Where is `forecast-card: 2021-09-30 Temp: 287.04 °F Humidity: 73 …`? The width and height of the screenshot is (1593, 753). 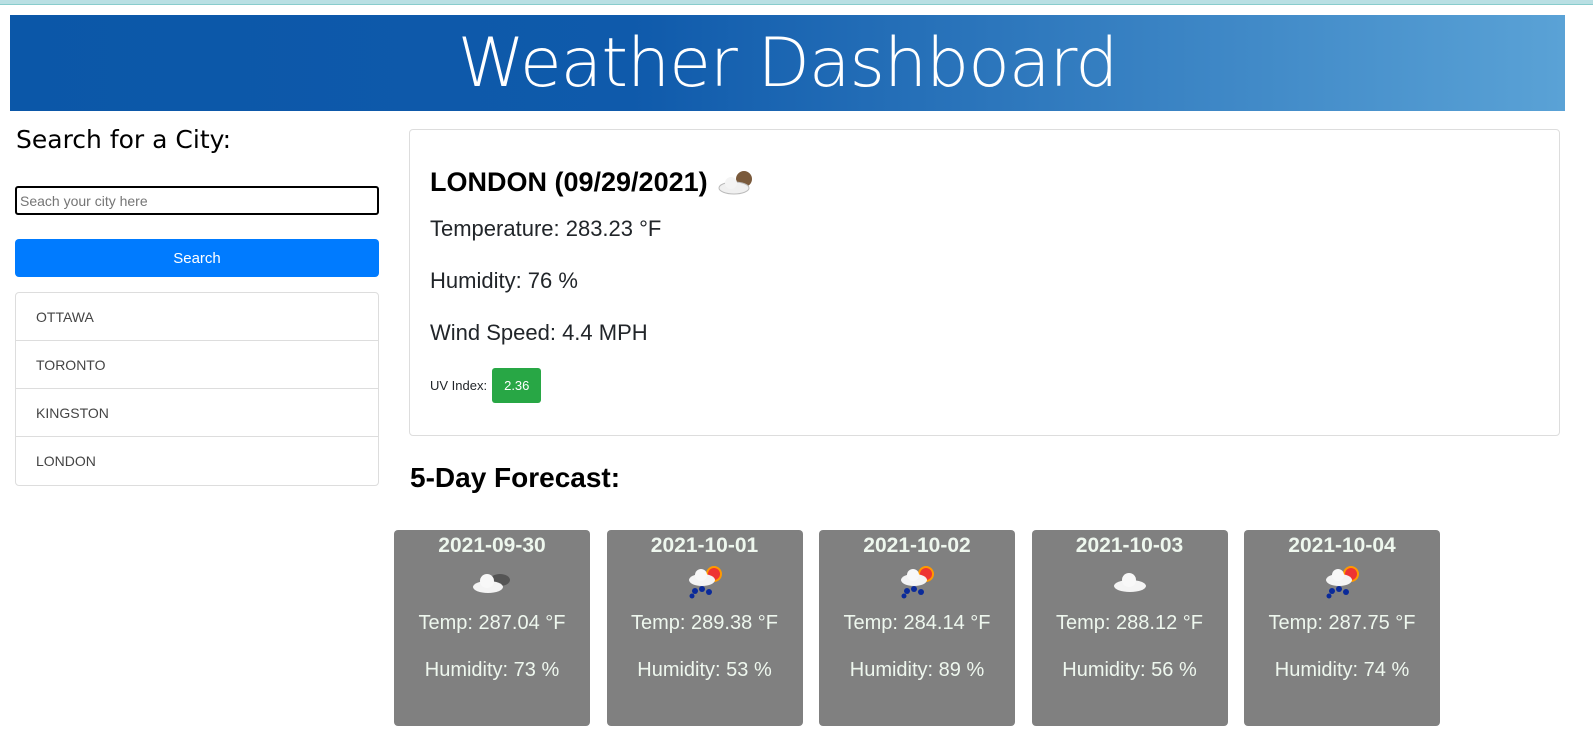 forecast-card: 2021-09-30 Temp: 287.04 °F Humidity: 73 … is located at coordinates (492, 628).